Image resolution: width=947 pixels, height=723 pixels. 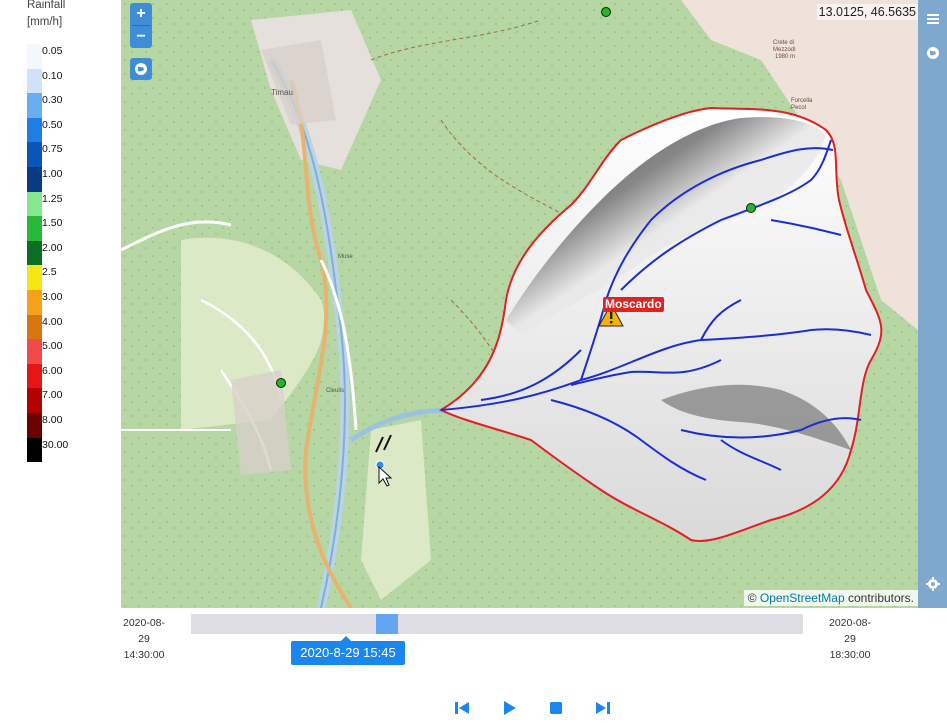 I want to click on legend-title: Rainfall [mm/h], so click(x=46, y=15).